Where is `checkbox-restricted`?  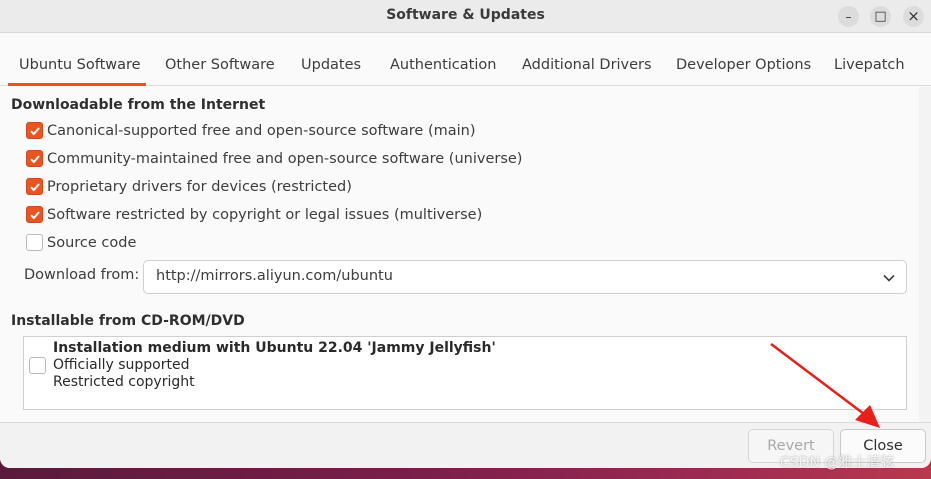
checkbox-restricted is located at coordinates (34, 186).